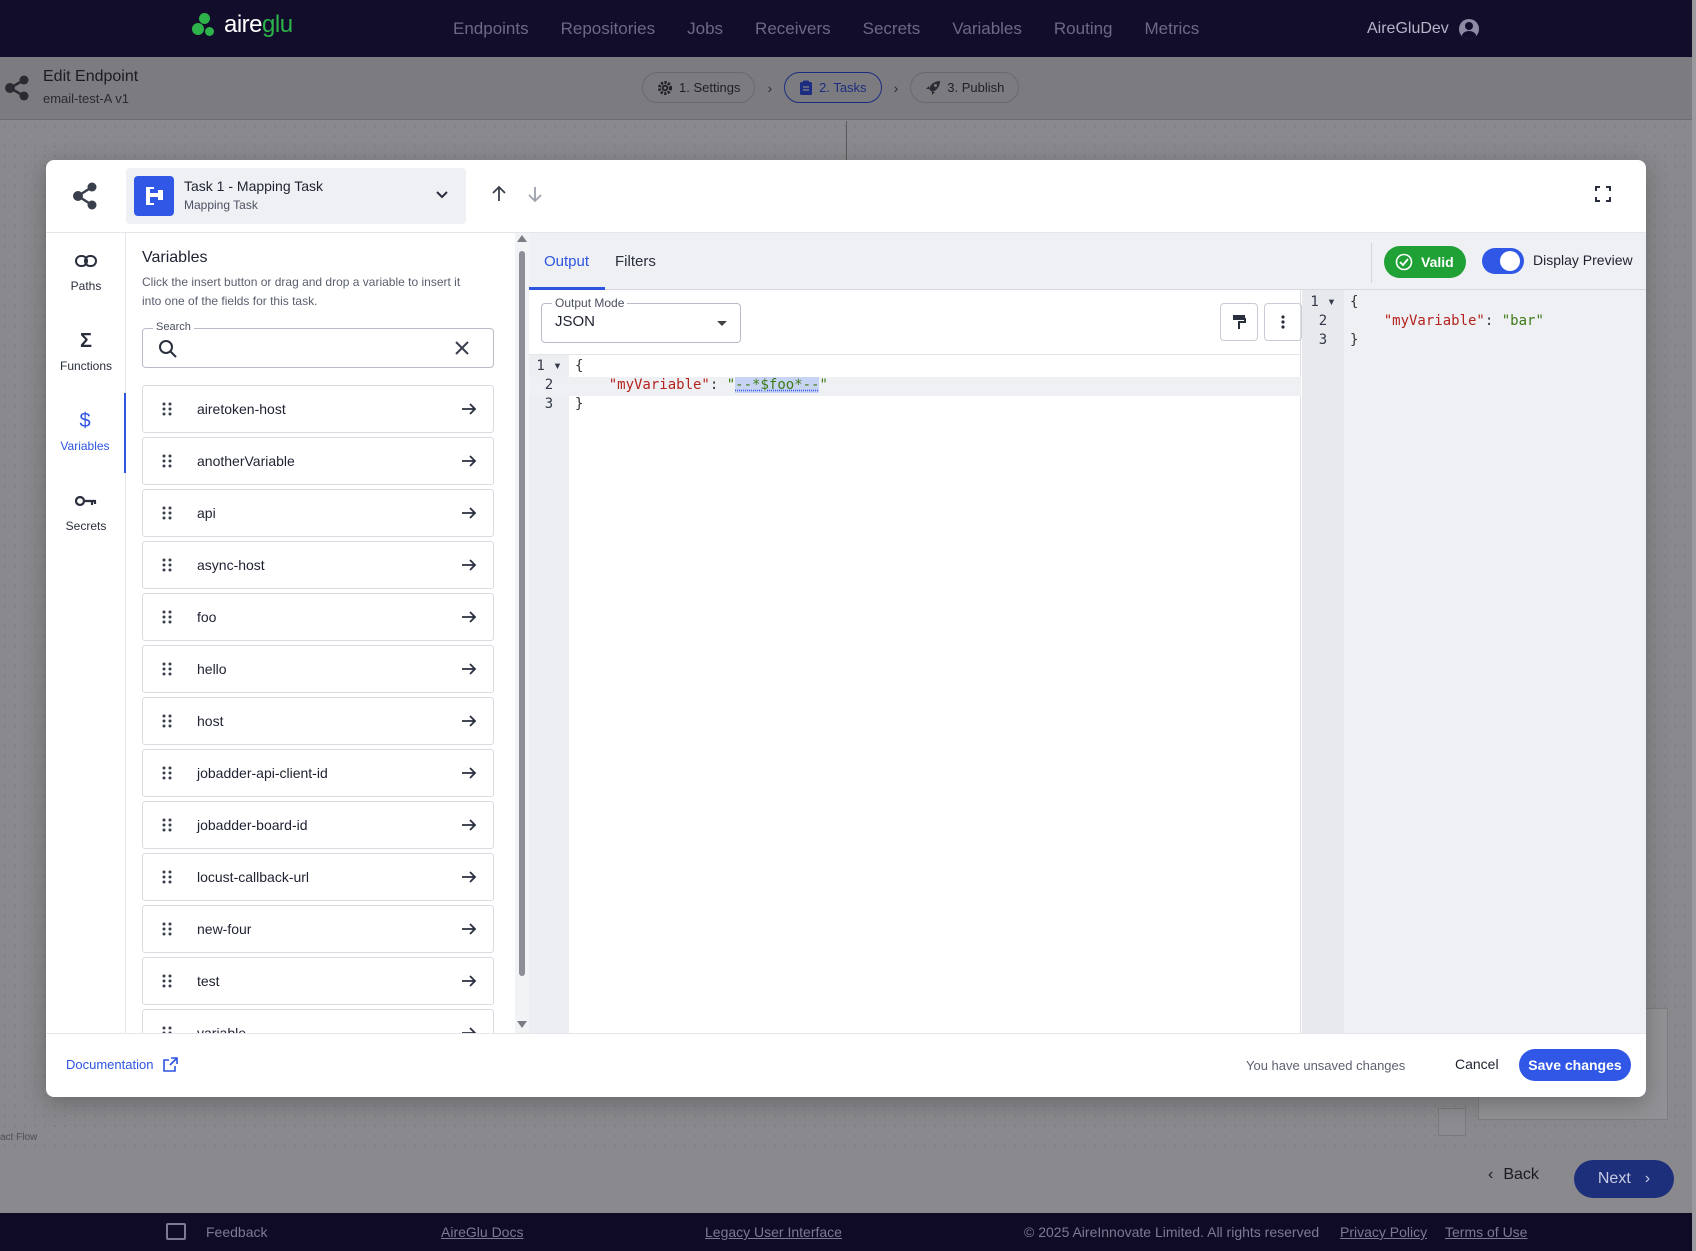 This screenshot has height=1251, width=1696. Describe the element at coordinates (718, 385) in the screenshot. I see `code-text: "myVariable": "--*$foo*--"` at that location.